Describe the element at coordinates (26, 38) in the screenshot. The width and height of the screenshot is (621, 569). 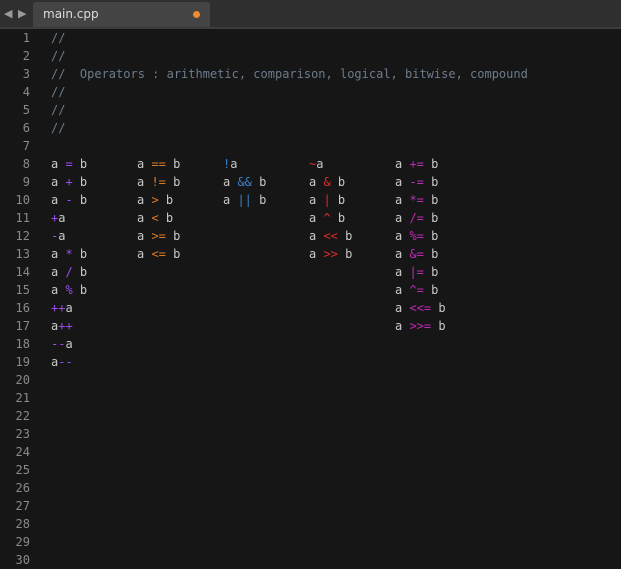
I see `line-number: 1` at that location.